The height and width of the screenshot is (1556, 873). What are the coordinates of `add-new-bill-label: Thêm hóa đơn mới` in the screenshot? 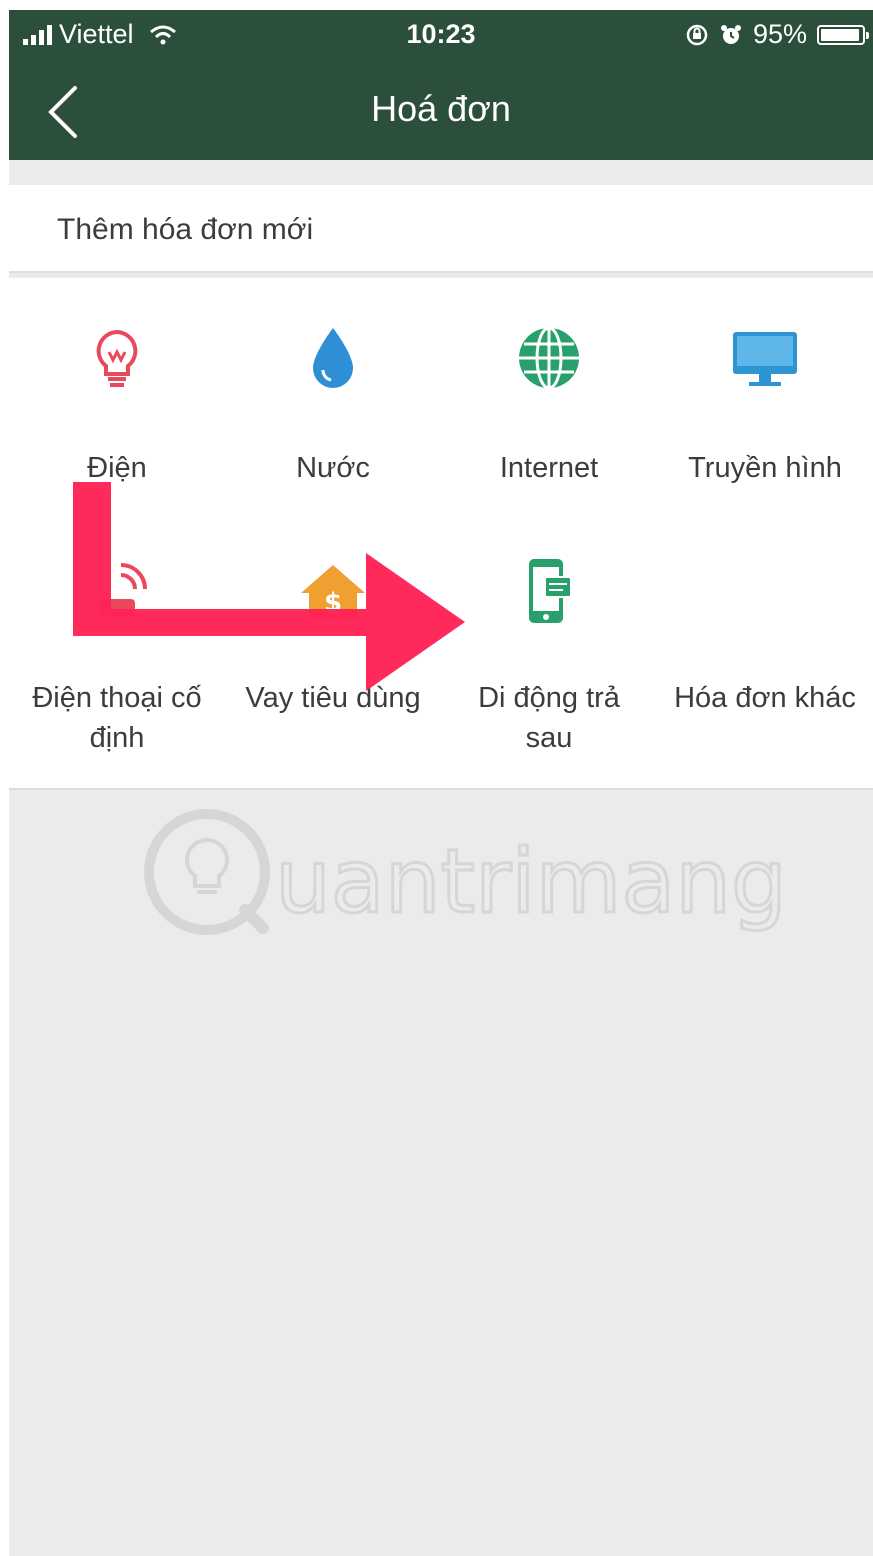 It's located at (185, 229).